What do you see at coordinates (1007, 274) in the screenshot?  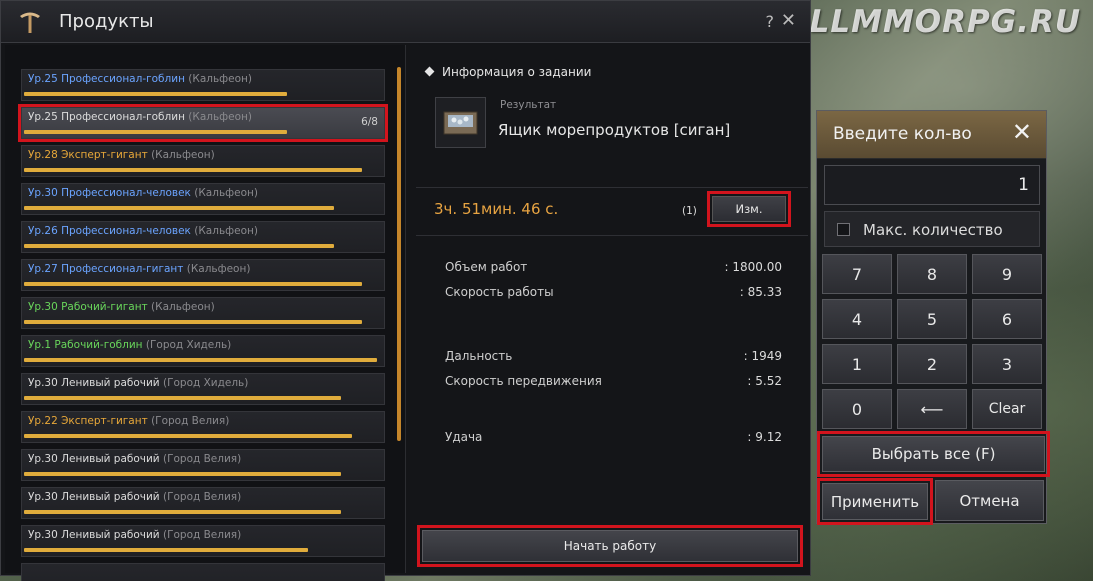 I see `numpad-key-9: 9` at bounding box center [1007, 274].